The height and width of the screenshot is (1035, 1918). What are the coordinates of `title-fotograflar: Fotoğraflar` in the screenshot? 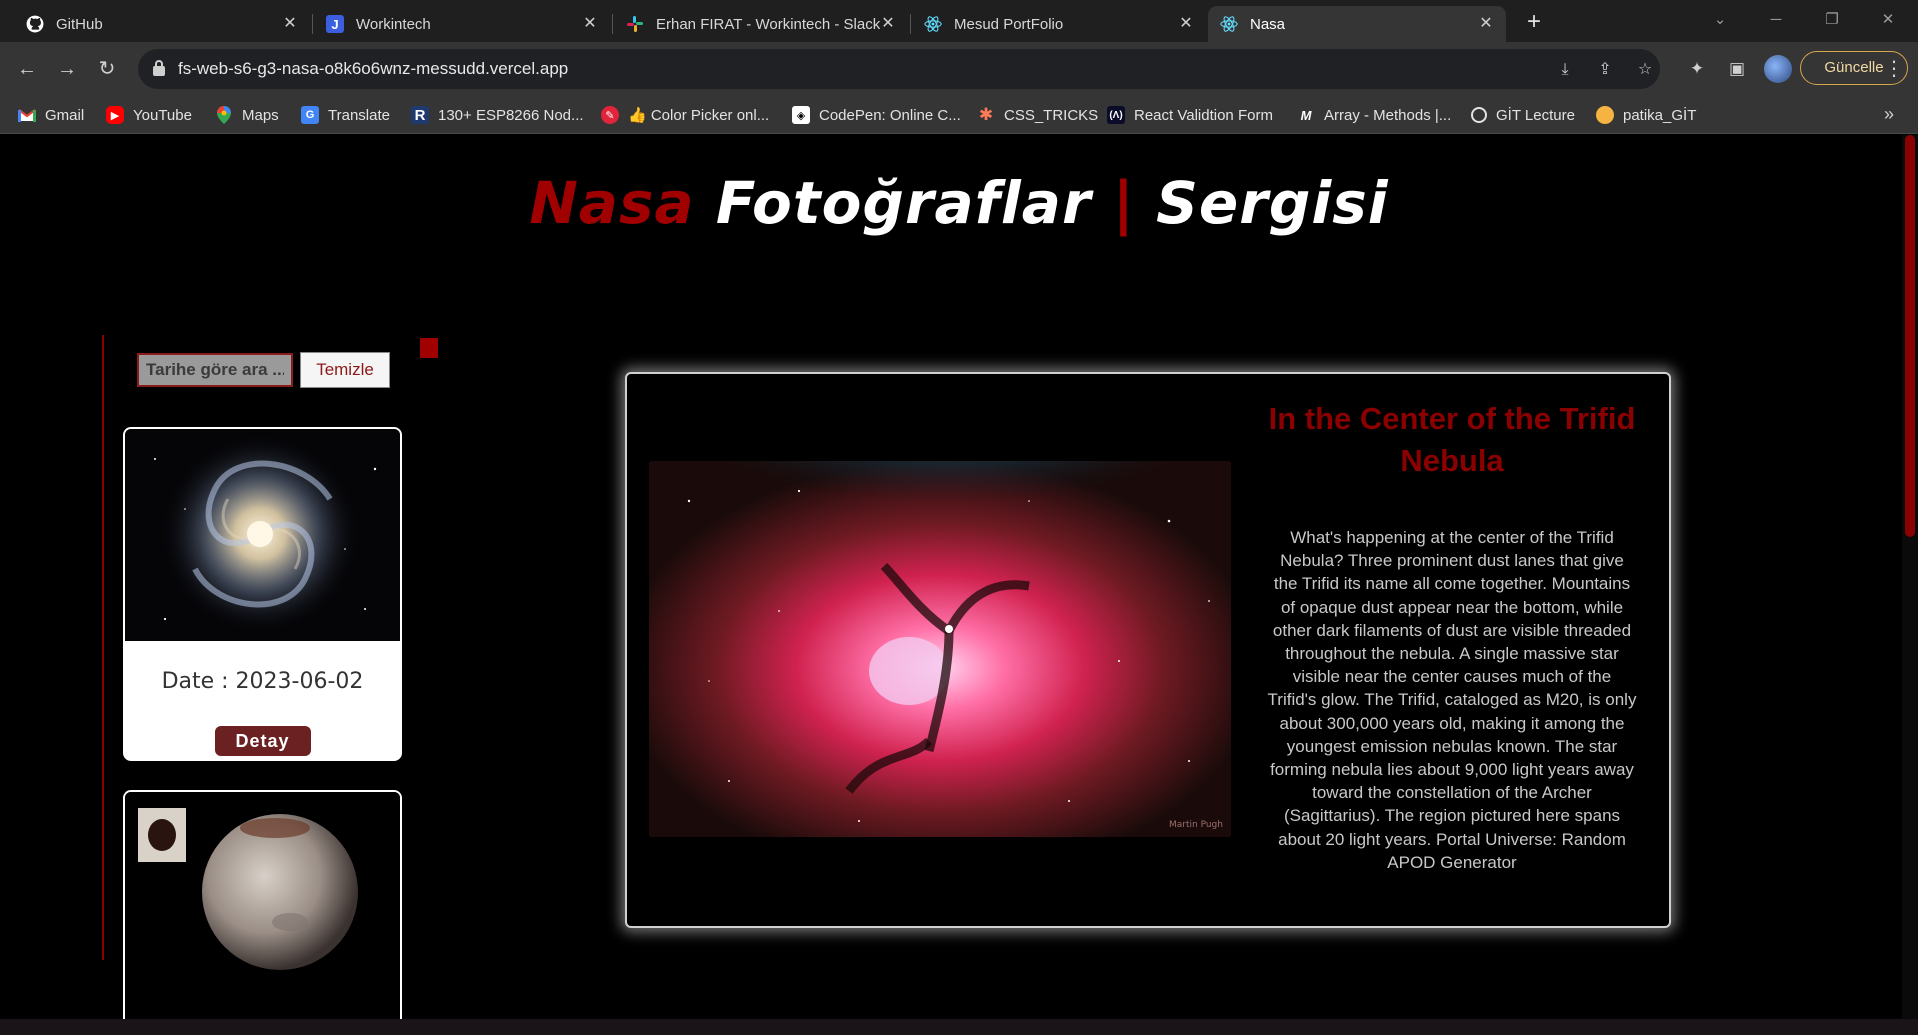 It's located at (903, 203).